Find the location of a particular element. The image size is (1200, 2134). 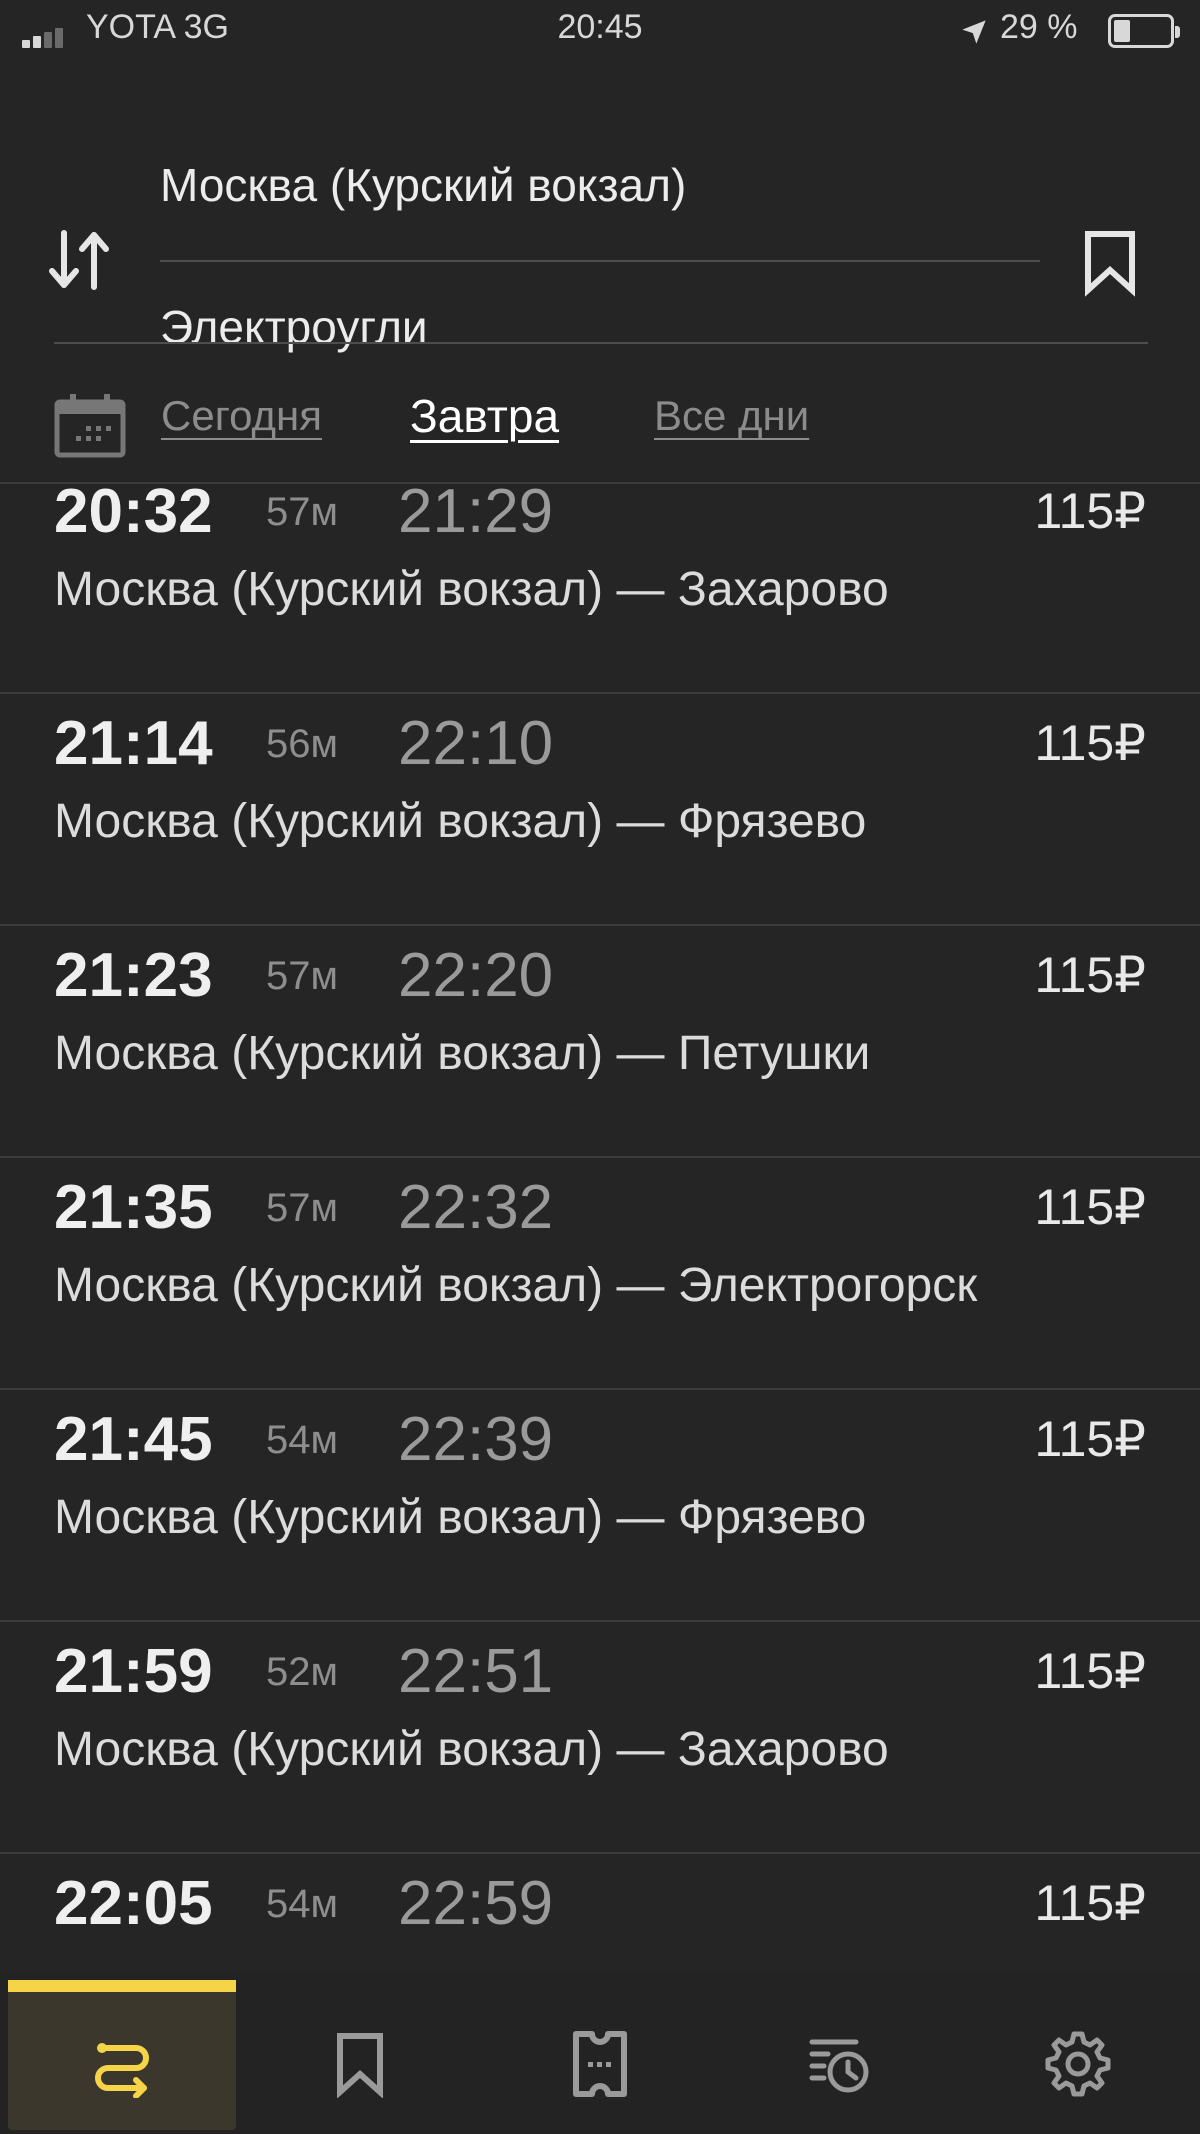

departure-time: 22:05 is located at coordinates (133, 1903).